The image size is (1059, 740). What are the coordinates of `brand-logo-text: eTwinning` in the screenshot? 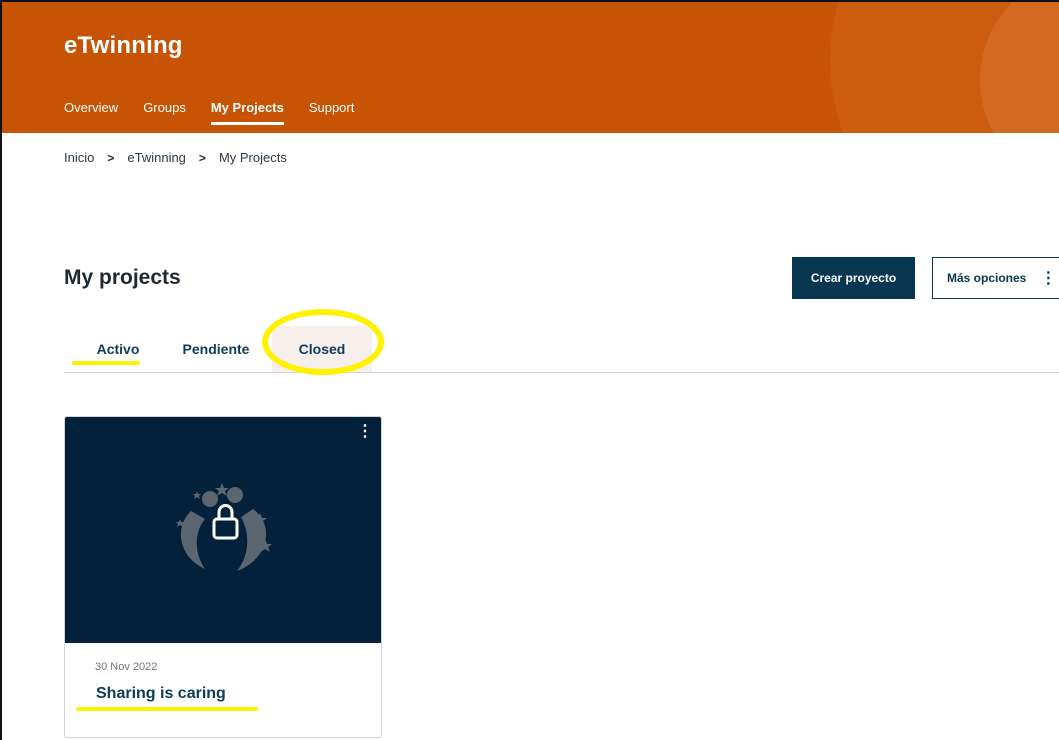 It's located at (123, 46).